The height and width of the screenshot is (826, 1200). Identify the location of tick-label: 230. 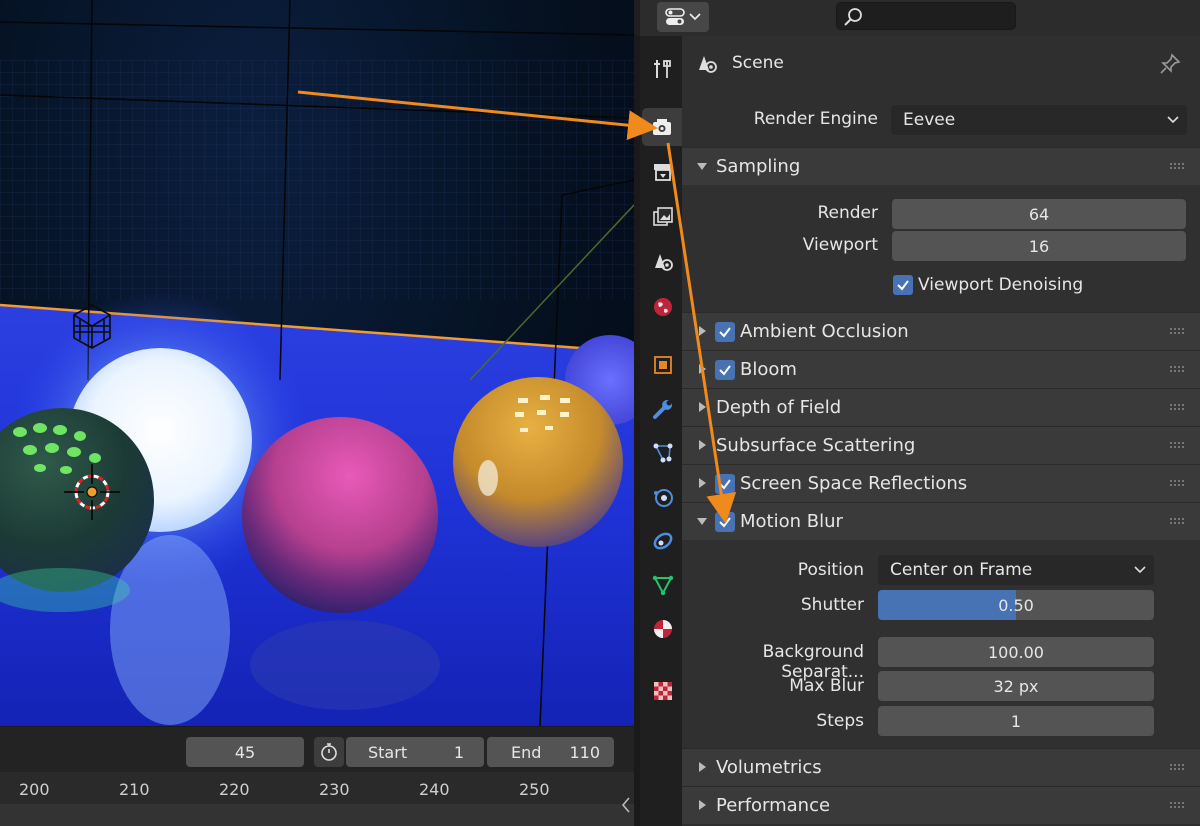
(334, 789).